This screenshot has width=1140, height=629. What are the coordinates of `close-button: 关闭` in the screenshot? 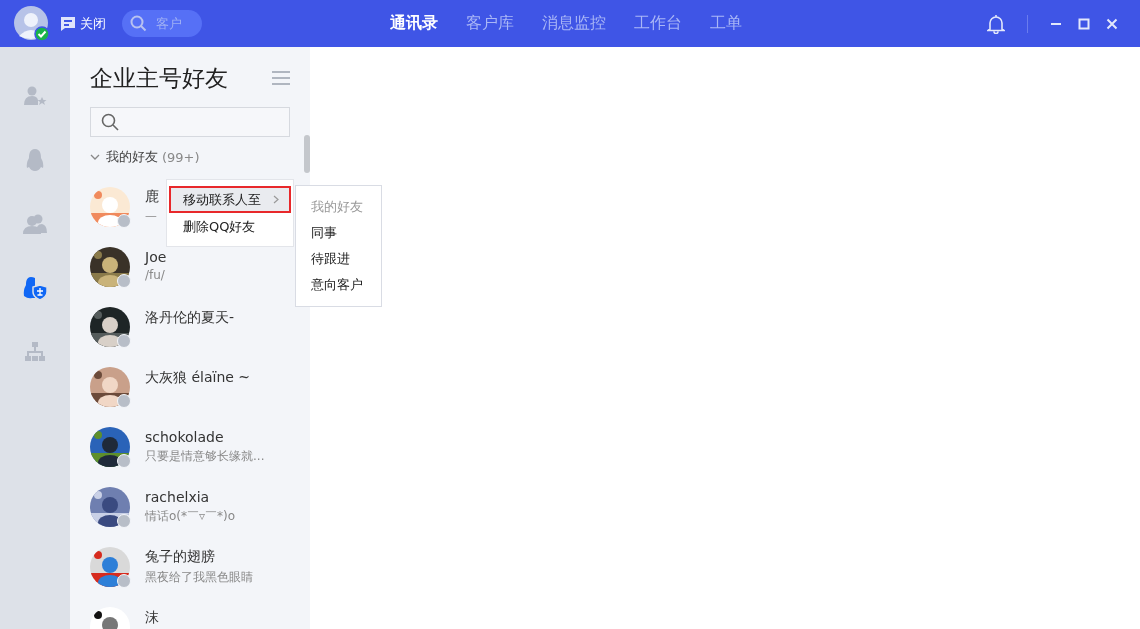 It's located at (83, 23).